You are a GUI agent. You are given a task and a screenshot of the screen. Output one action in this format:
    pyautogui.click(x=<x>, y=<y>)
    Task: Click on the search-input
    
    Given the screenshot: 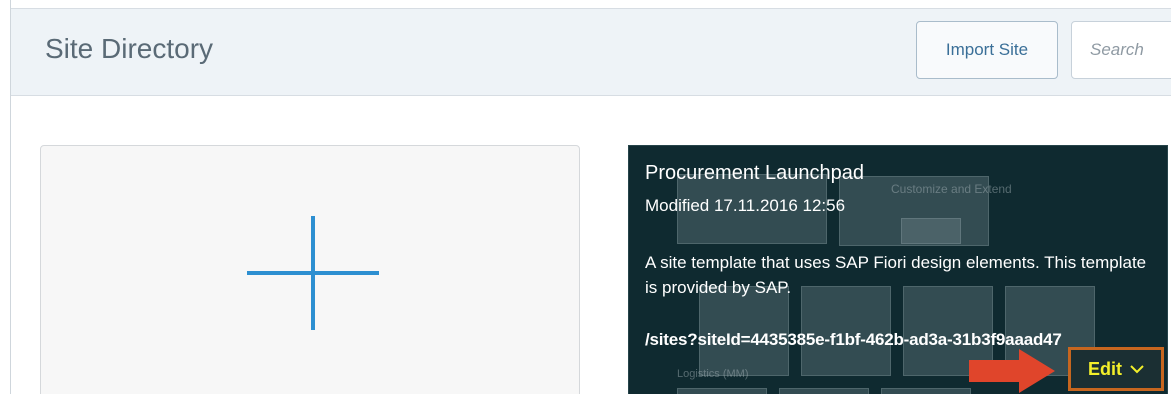 What is the action you would take?
    pyautogui.click(x=1130, y=50)
    